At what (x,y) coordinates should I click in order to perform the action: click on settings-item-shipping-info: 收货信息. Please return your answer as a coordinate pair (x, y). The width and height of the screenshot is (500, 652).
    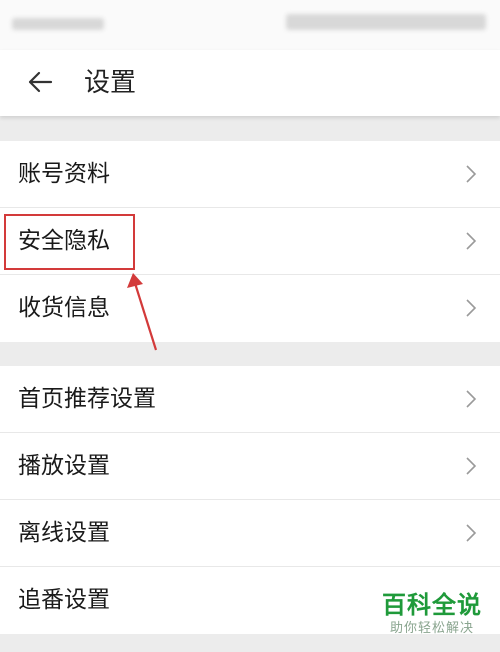
    Looking at the image, I should click on (250, 308).